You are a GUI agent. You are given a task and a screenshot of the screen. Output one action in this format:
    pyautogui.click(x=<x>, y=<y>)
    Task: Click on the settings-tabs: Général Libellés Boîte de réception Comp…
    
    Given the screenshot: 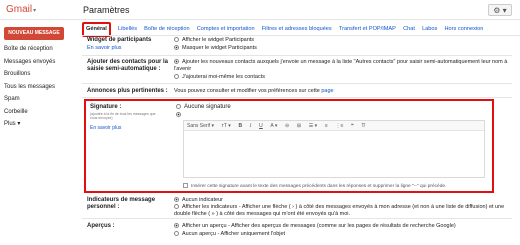 What is the action you would take?
    pyautogui.click(x=301, y=29)
    